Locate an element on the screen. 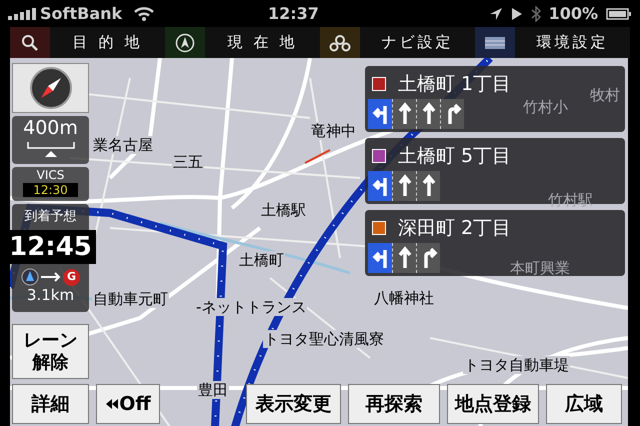 This screenshot has width=640, height=426. compass-button is located at coordinates (50, 88).